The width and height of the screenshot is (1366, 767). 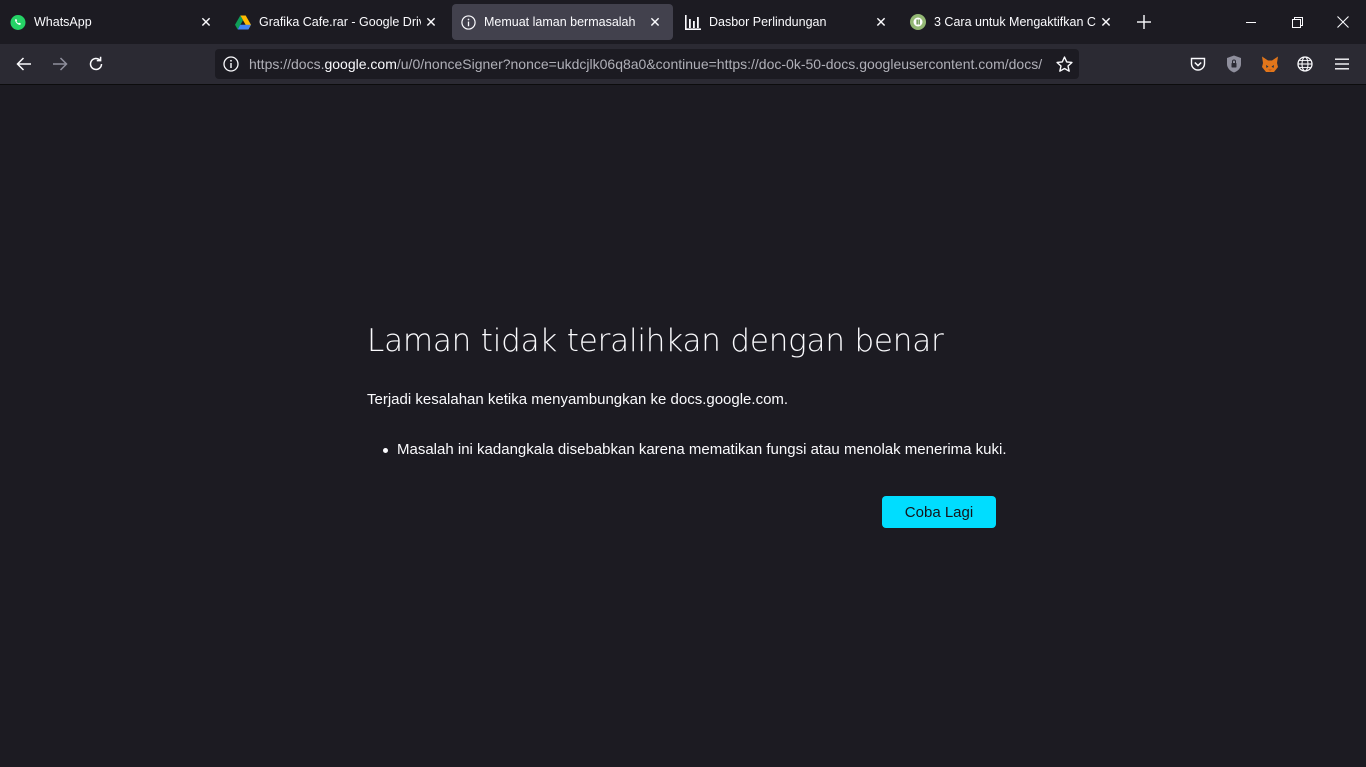 I want to click on back-button, so click(x=24, y=64).